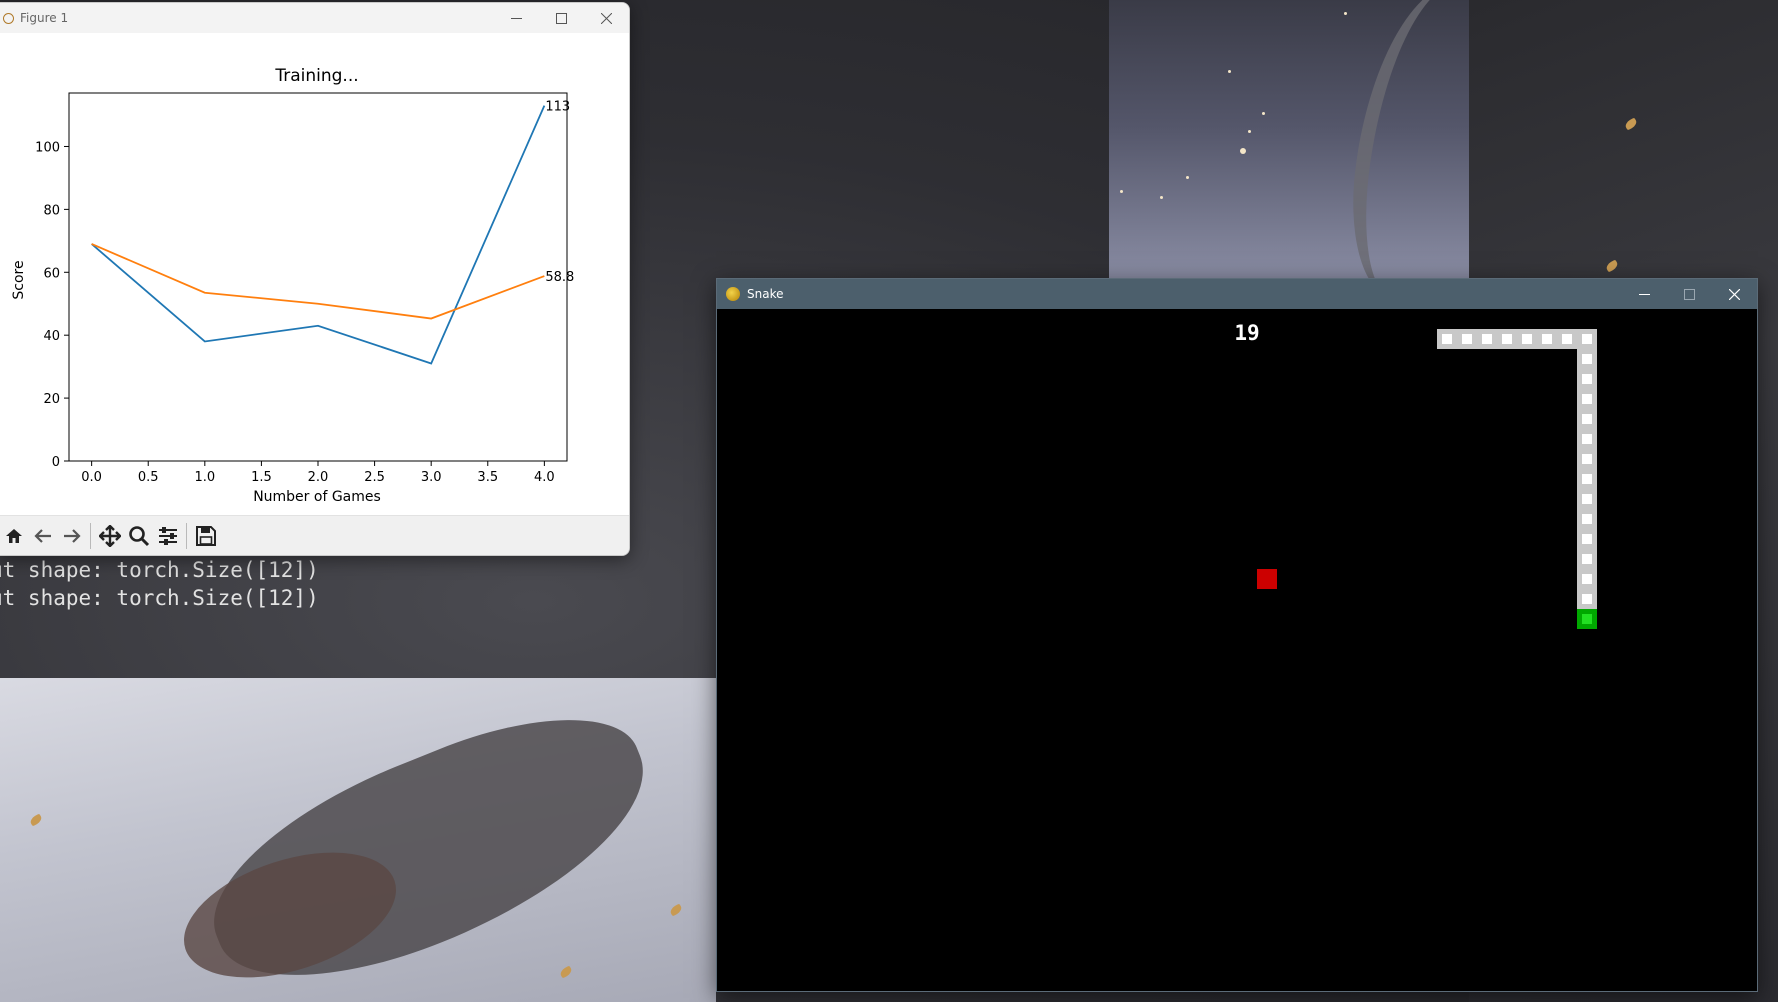 The height and width of the screenshot is (1002, 1778). Describe the element at coordinates (314, 18) in the screenshot. I see `figure-titlebar: Figure 1` at that location.